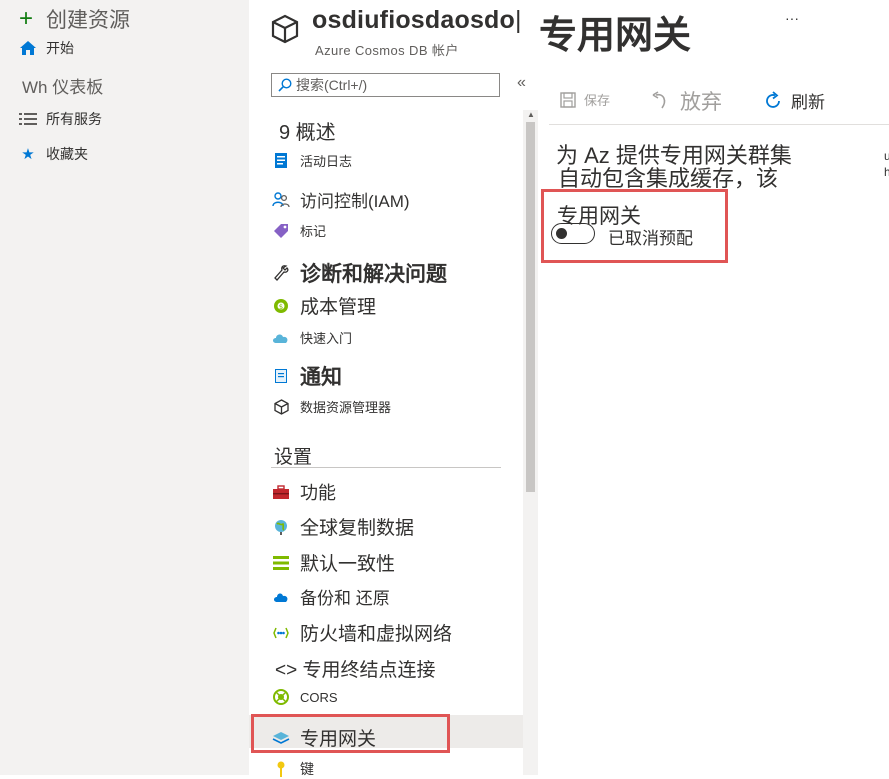 This screenshot has width=889, height=779. Describe the element at coordinates (792, 18) in the screenshot. I see `more-options-button: ···` at that location.